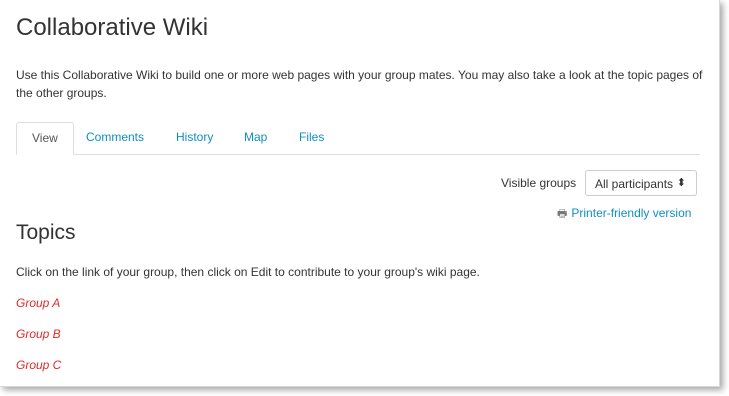  I want to click on visible-groups-label: Visible groups, so click(539, 183).